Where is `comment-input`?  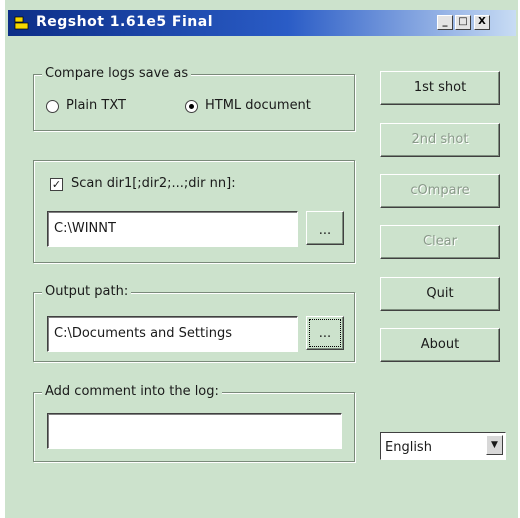 comment-input is located at coordinates (194, 431).